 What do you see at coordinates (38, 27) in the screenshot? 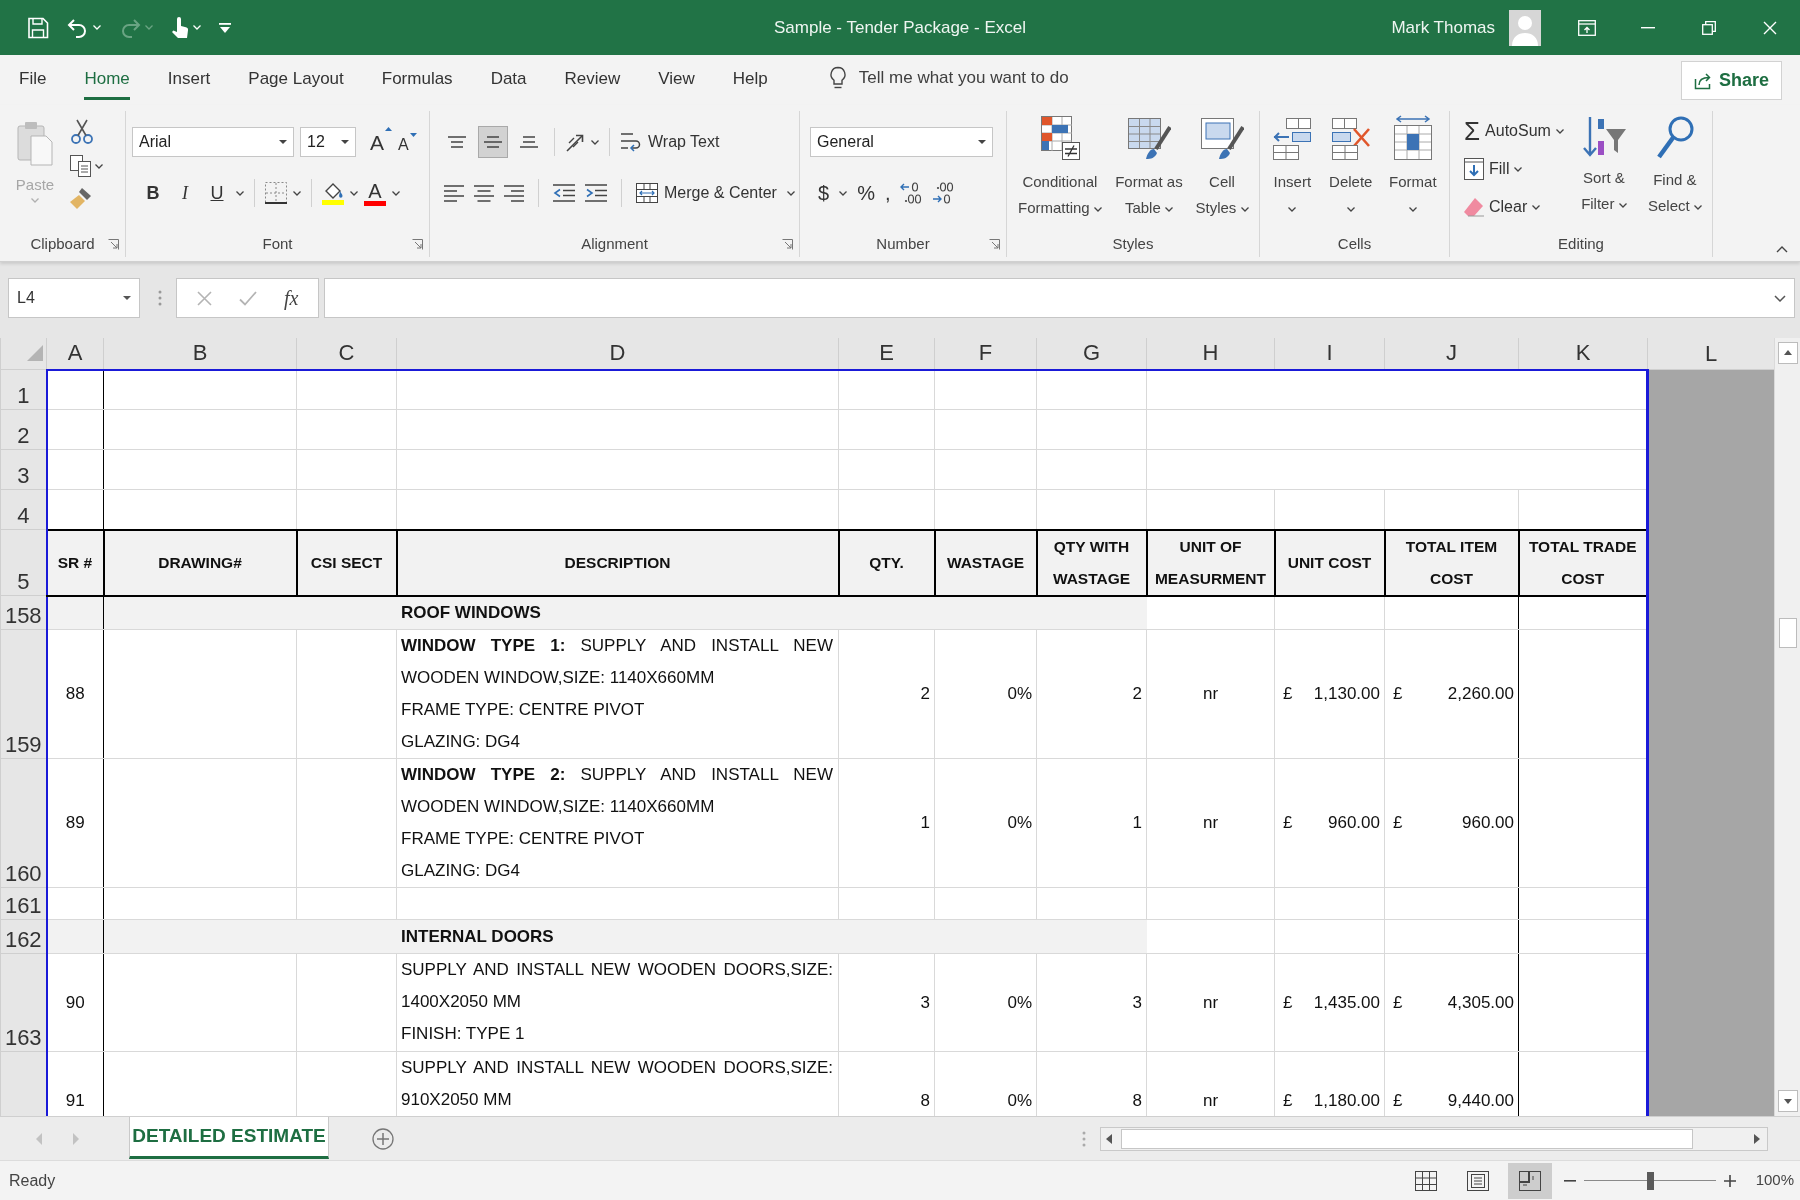
I see `save-icon` at bounding box center [38, 27].